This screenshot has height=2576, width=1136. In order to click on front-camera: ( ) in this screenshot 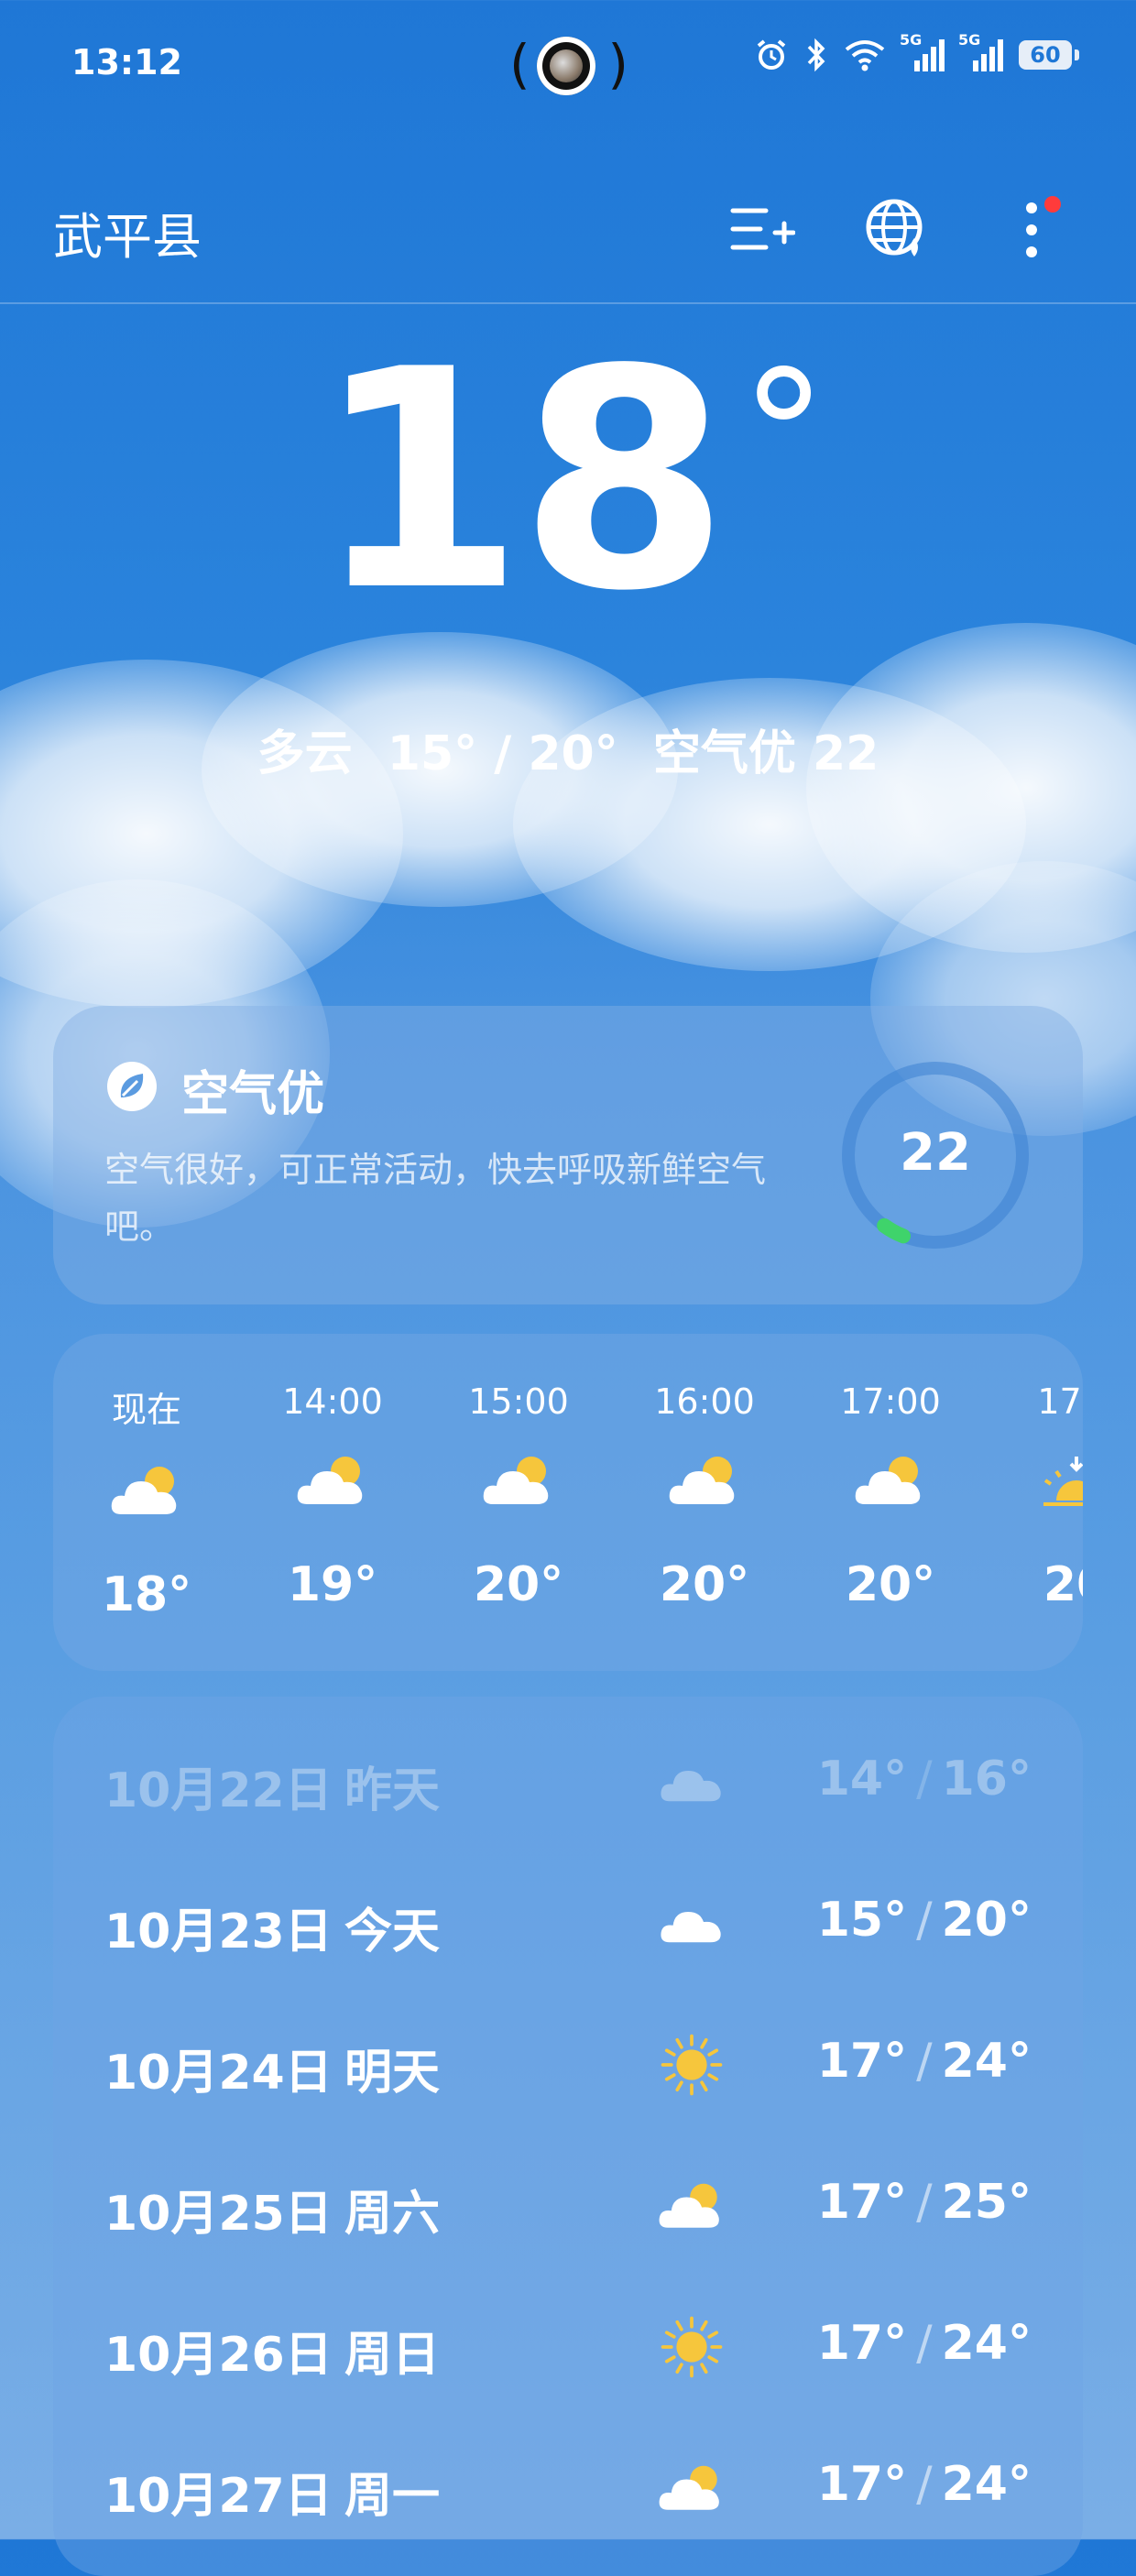, I will do `click(568, 64)`.